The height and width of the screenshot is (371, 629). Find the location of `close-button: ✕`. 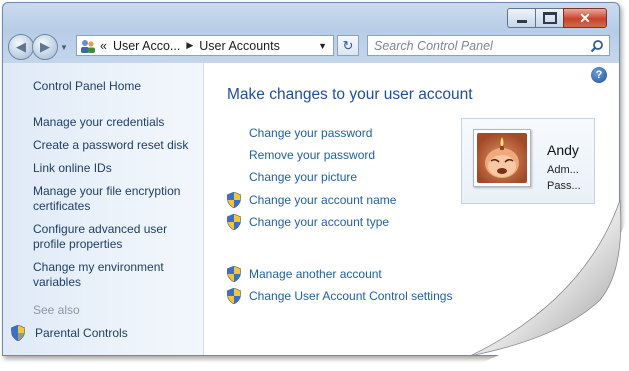

close-button: ✕ is located at coordinates (585, 18).